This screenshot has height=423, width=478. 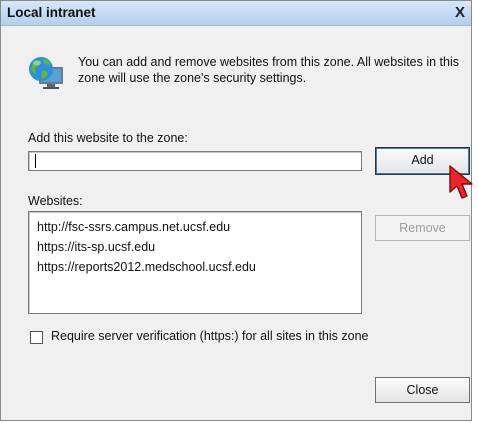 What do you see at coordinates (199, 247) in the screenshot?
I see `list-item: https://its-sp.ucsf.edu` at bounding box center [199, 247].